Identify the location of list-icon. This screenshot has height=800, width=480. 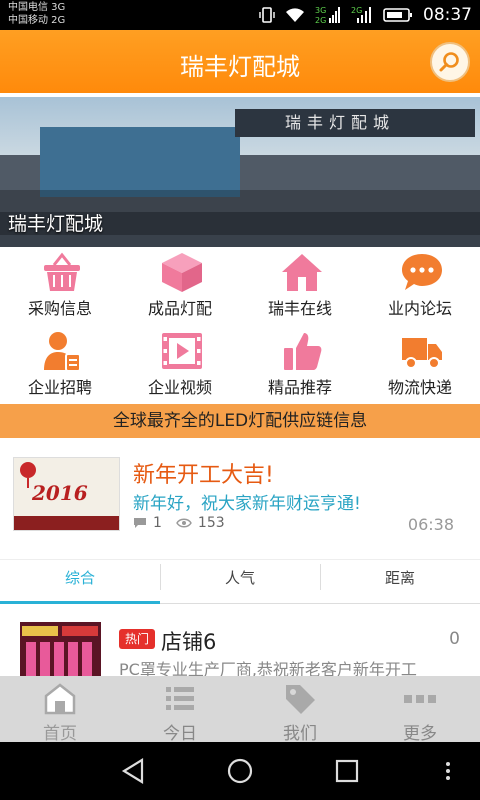
(180, 698).